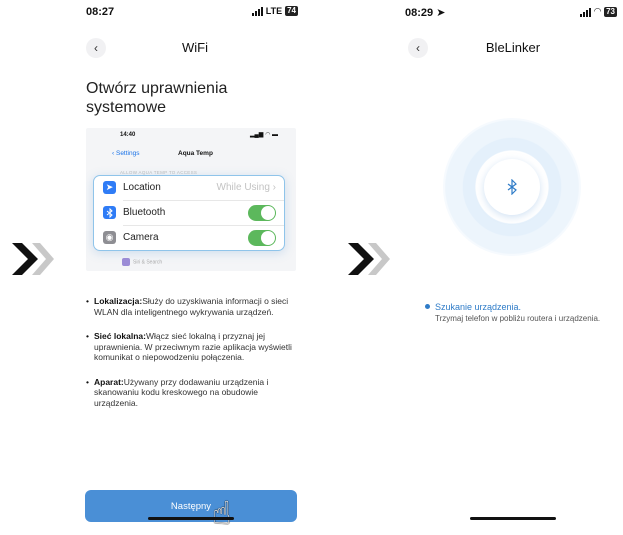 This screenshot has height=535, width=623. I want to click on page-title: WiFi, so click(195, 47).